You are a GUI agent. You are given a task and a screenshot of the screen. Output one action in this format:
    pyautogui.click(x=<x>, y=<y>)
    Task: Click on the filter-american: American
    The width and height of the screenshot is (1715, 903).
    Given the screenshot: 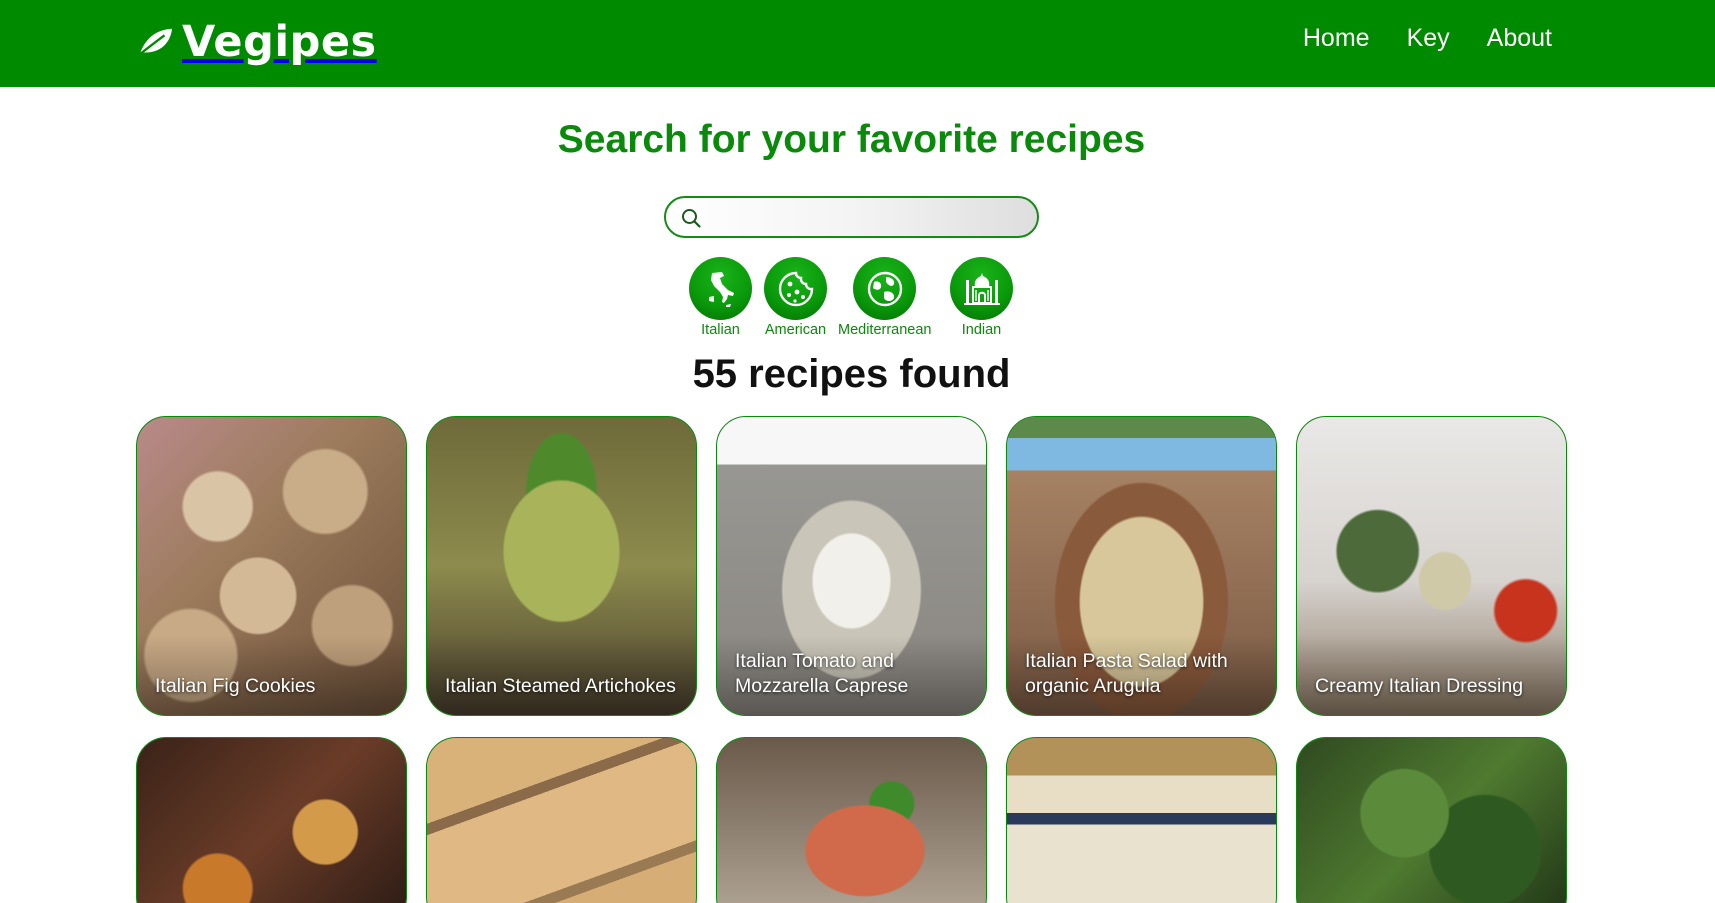 What is the action you would take?
    pyautogui.click(x=795, y=297)
    